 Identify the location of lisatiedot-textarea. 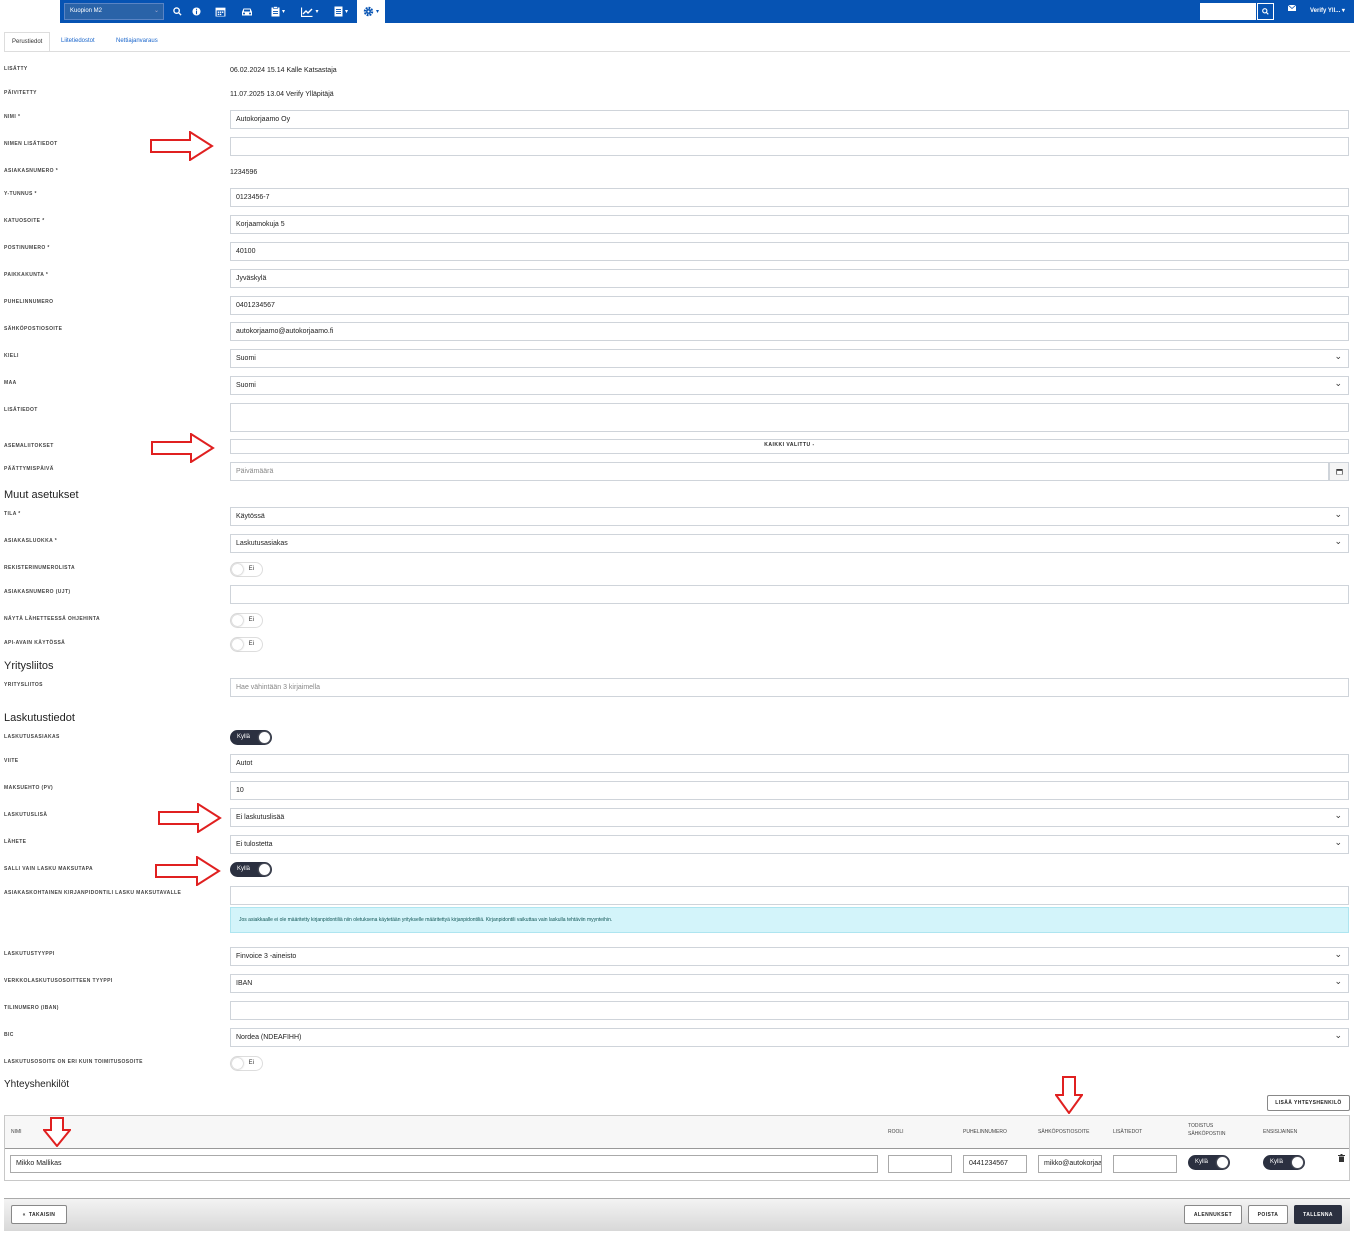
(789, 417).